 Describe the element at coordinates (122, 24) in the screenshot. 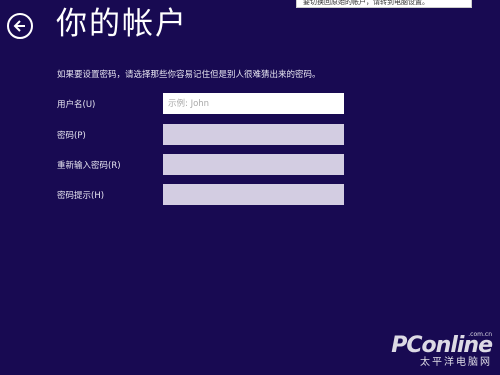

I see `page-title: 你的帐户` at that location.